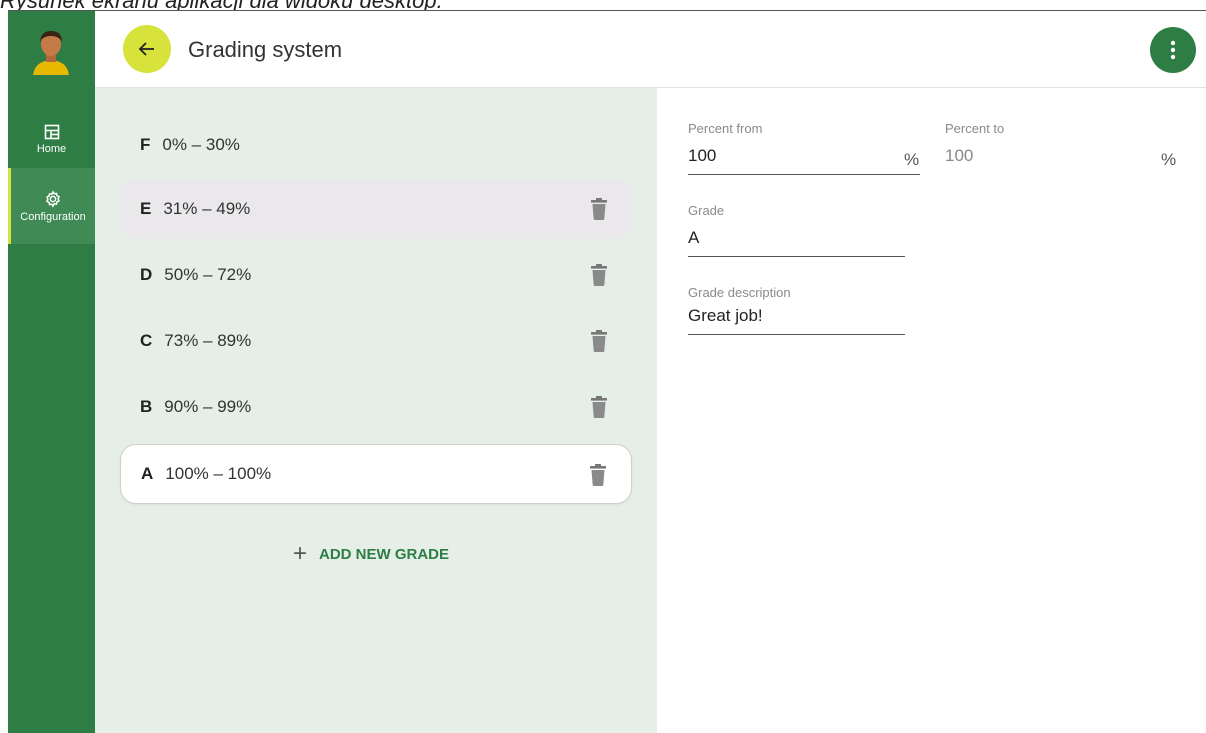  I want to click on add-new-grade-button: + ADD NEW GRADE, so click(371, 553).